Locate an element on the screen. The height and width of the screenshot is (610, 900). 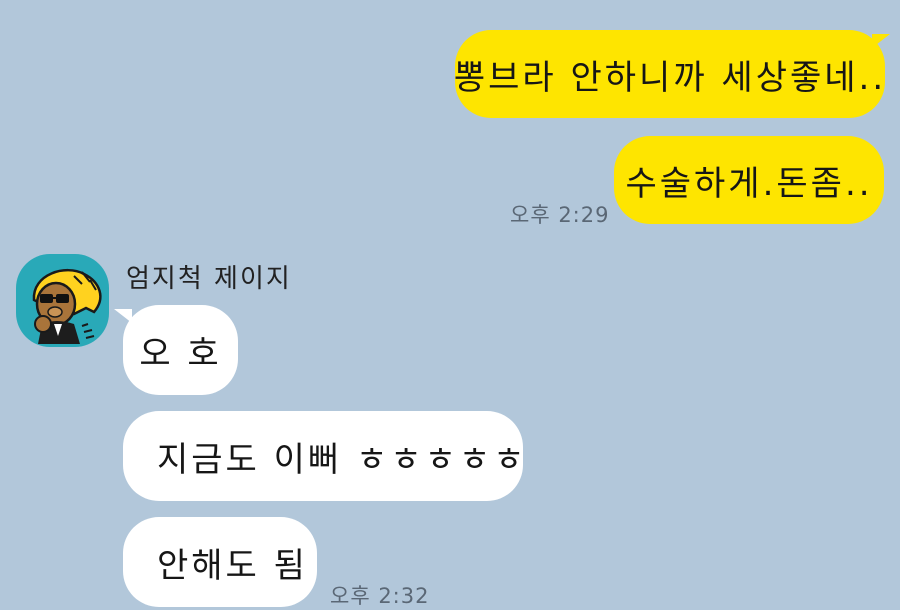
received-message-bubble: 안해도 됨 is located at coordinates (220, 562).